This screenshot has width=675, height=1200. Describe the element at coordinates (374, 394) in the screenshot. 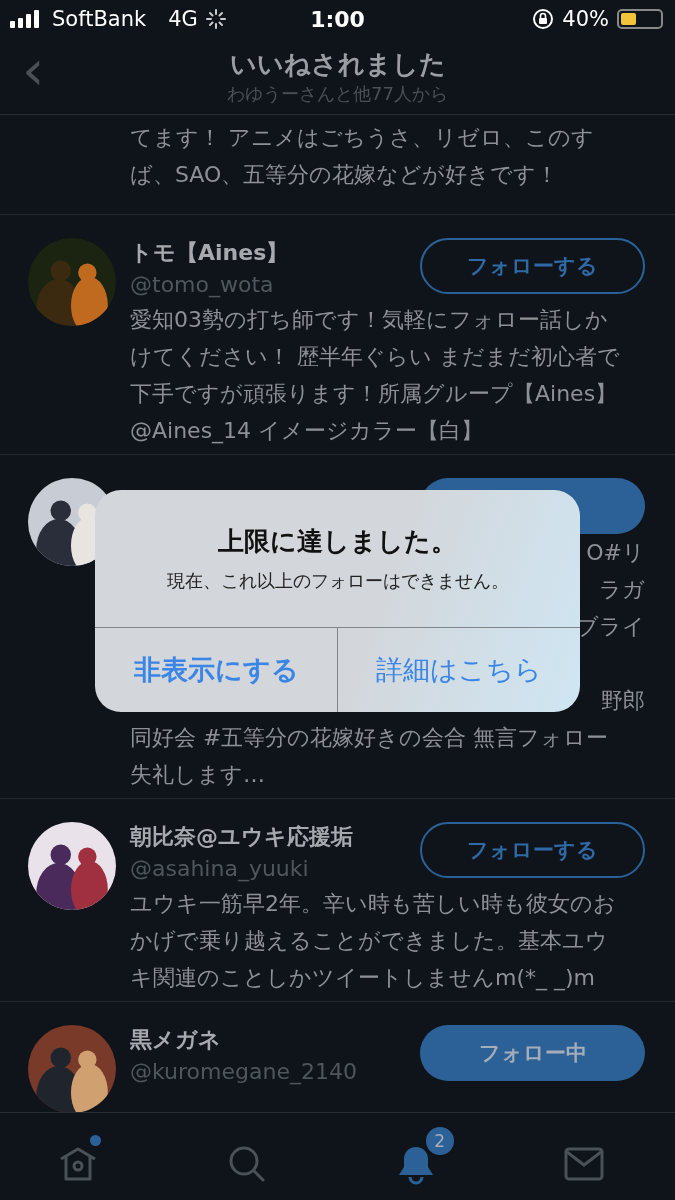

I see `bio-text: 下手ですが頑張ります！所属グループ【Aines】` at that location.